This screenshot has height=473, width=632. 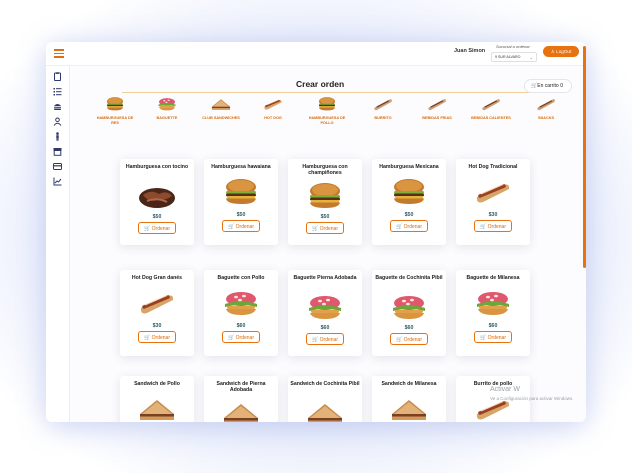 I want to click on cart-button: 🛒En carrito 0, so click(x=548, y=86).